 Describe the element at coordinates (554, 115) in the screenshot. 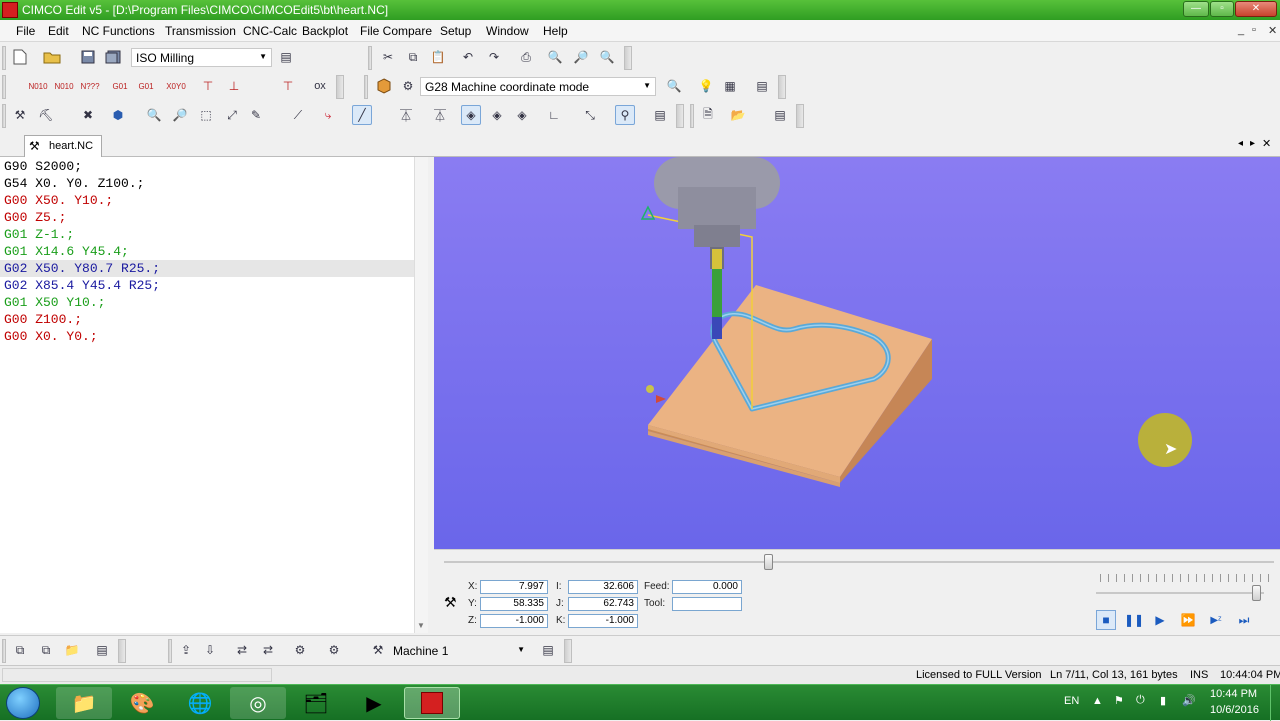

I see `axis-icon: ∟` at that location.